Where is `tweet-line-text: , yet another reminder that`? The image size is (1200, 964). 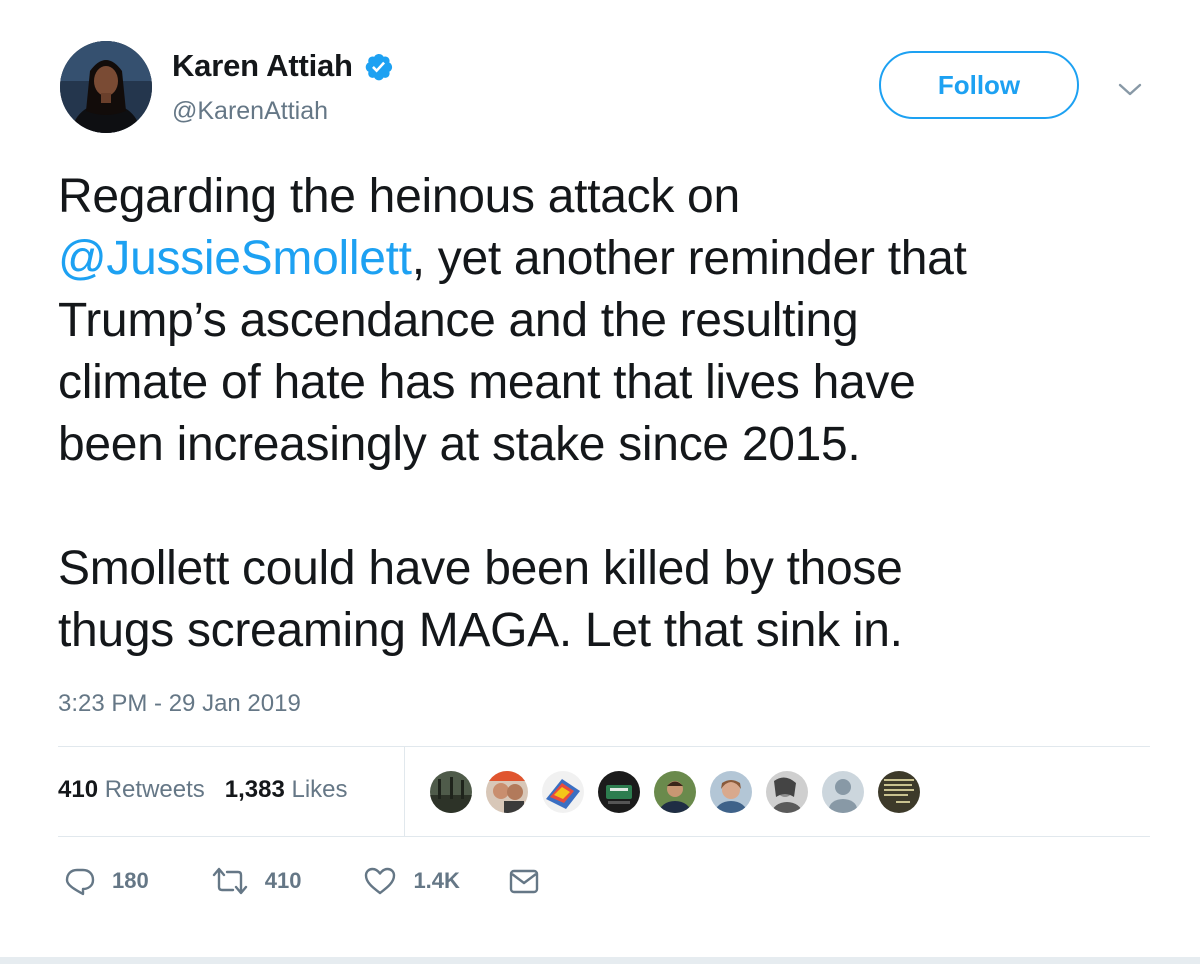
tweet-line-text: , yet another reminder that is located at coordinates (689, 258).